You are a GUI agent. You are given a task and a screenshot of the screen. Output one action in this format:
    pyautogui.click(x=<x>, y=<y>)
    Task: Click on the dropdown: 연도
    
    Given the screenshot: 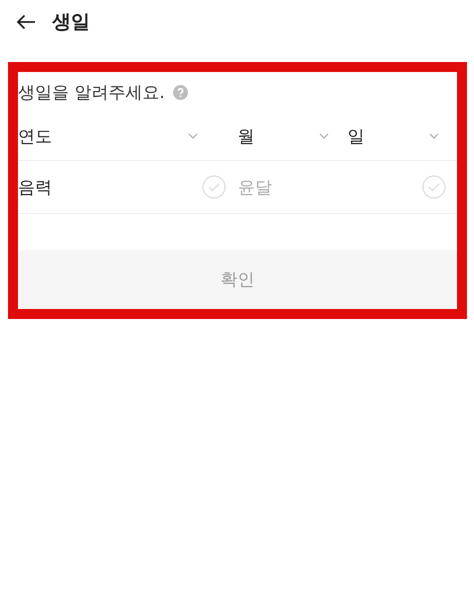 What is the action you would take?
    pyautogui.click(x=108, y=136)
    